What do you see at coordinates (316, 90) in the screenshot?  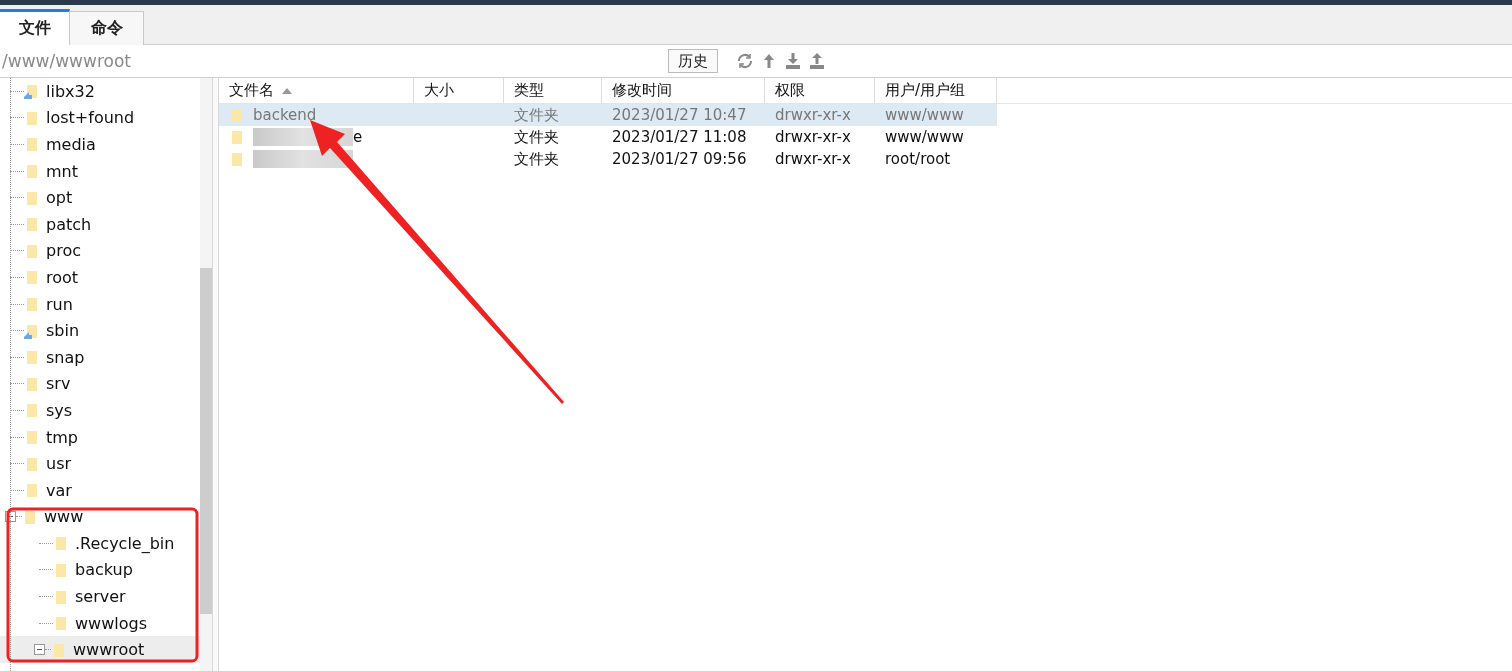 I see `column-header: 文件名` at bounding box center [316, 90].